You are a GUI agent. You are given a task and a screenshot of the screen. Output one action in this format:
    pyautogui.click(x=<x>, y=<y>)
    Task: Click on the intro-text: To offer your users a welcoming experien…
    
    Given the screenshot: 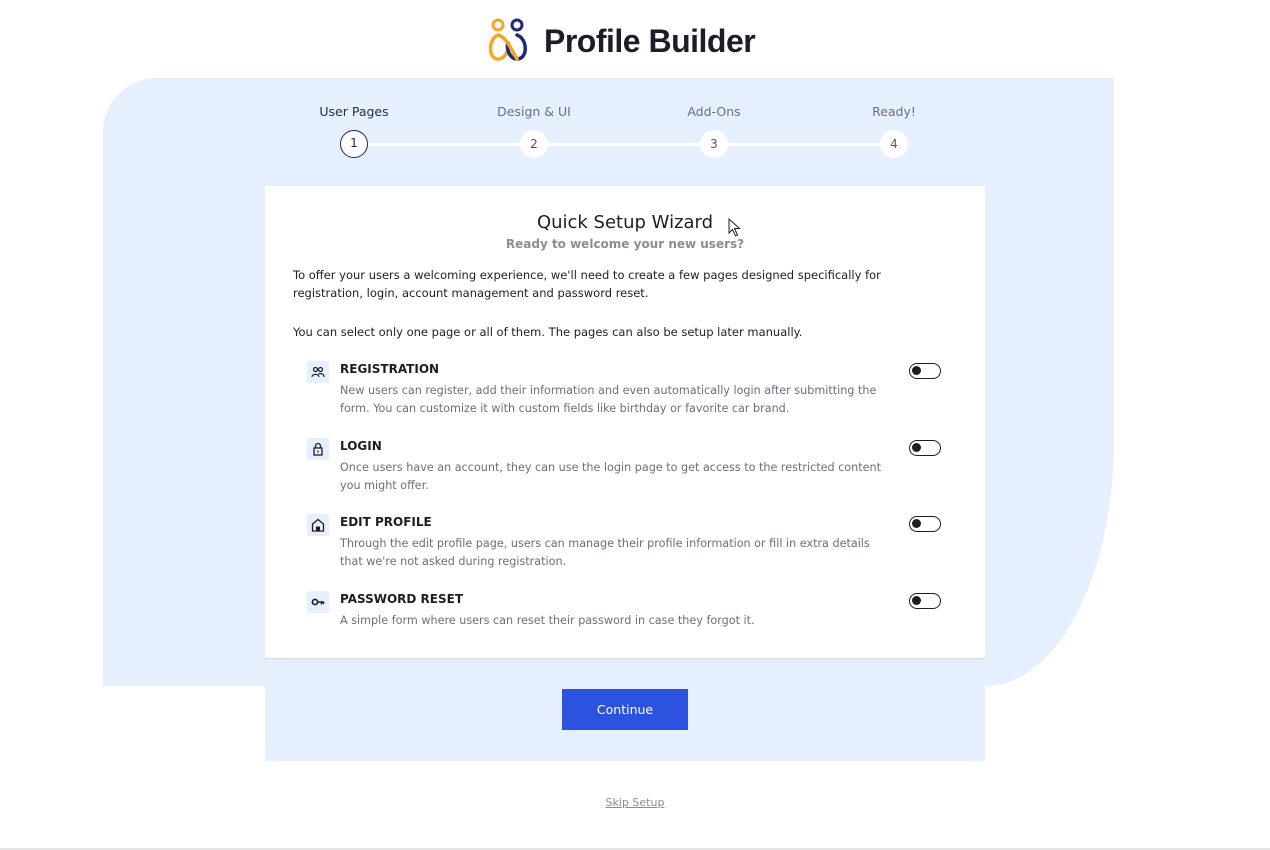 What is the action you would take?
    pyautogui.click(x=587, y=284)
    